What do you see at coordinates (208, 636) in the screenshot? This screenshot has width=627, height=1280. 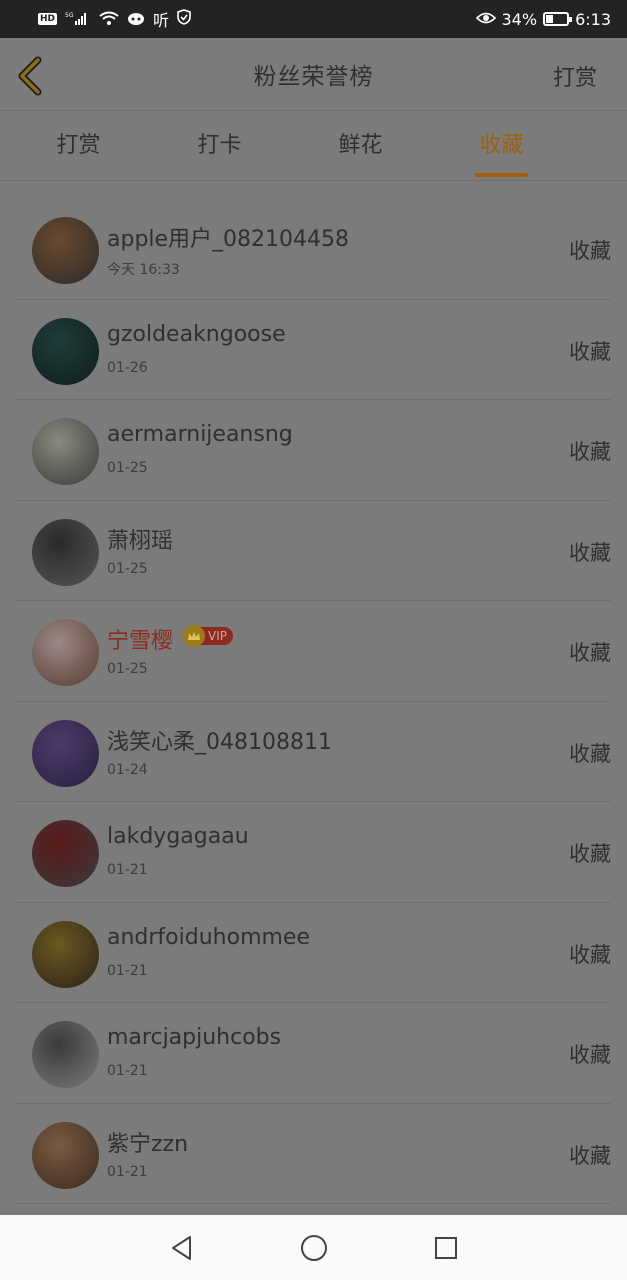 I see `vip-badge: VIP` at bounding box center [208, 636].